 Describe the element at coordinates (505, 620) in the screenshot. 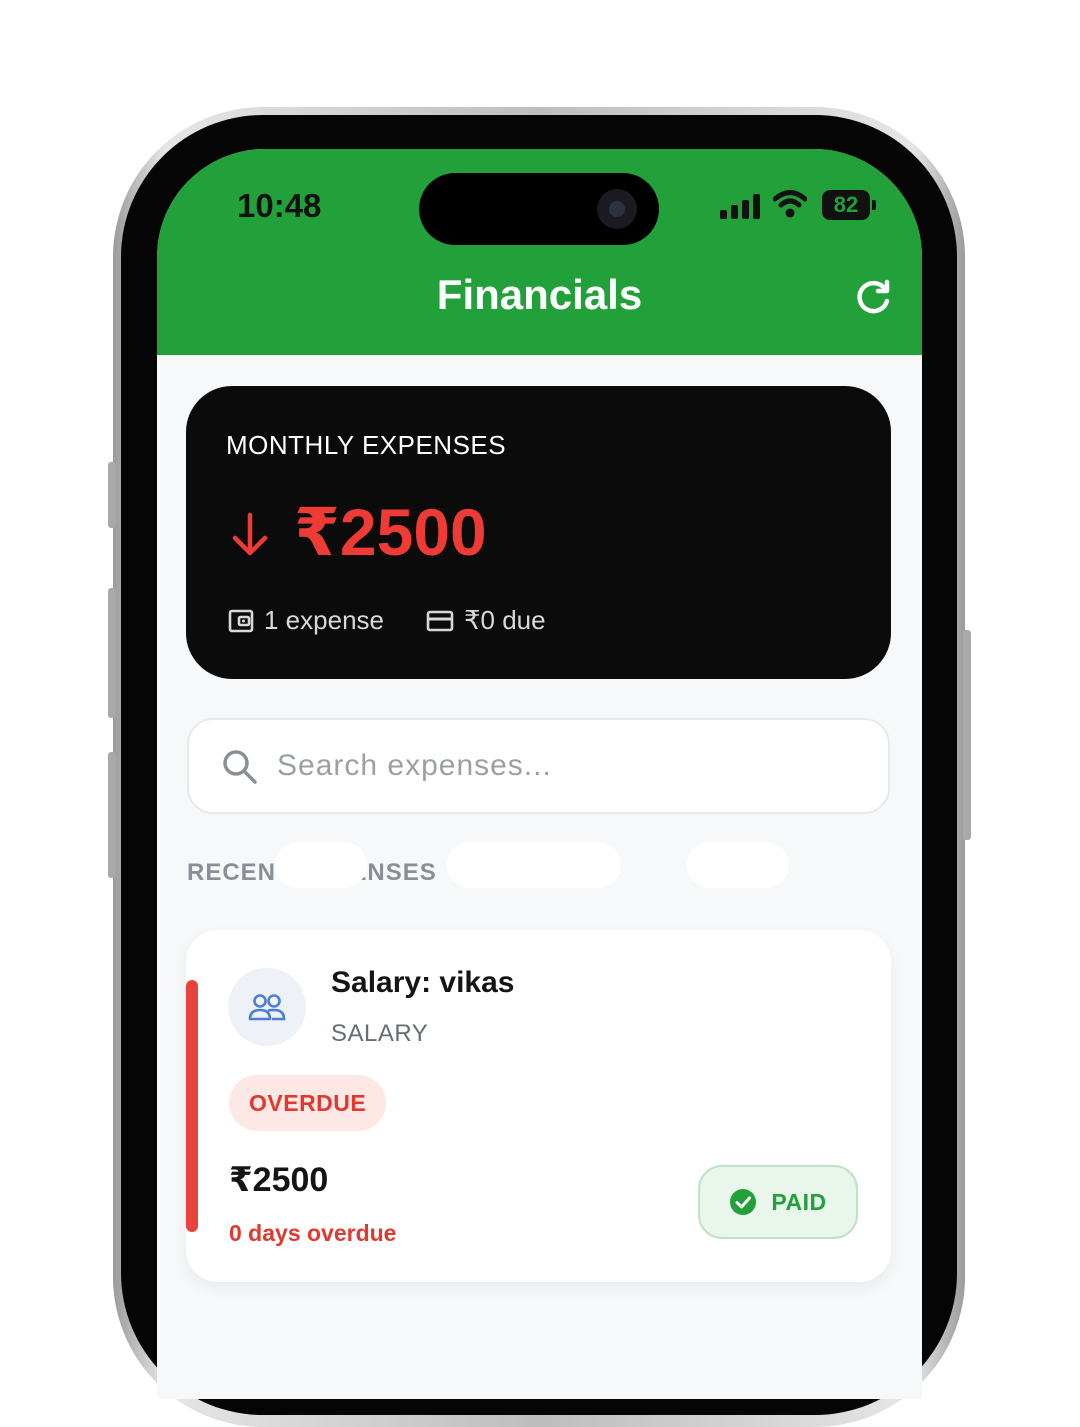

I see `due-amount: ₹0 due` at that location.